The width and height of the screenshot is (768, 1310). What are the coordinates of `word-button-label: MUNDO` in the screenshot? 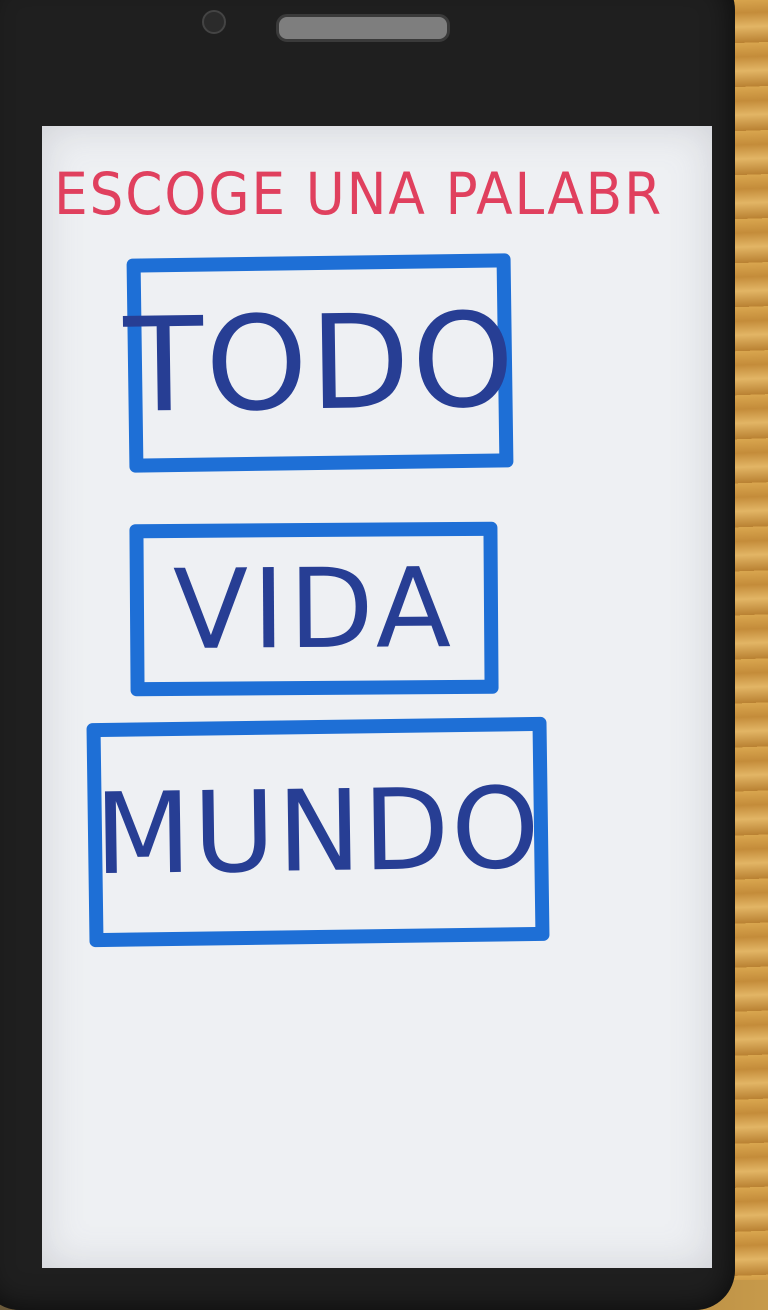 It's located at (318, 832).